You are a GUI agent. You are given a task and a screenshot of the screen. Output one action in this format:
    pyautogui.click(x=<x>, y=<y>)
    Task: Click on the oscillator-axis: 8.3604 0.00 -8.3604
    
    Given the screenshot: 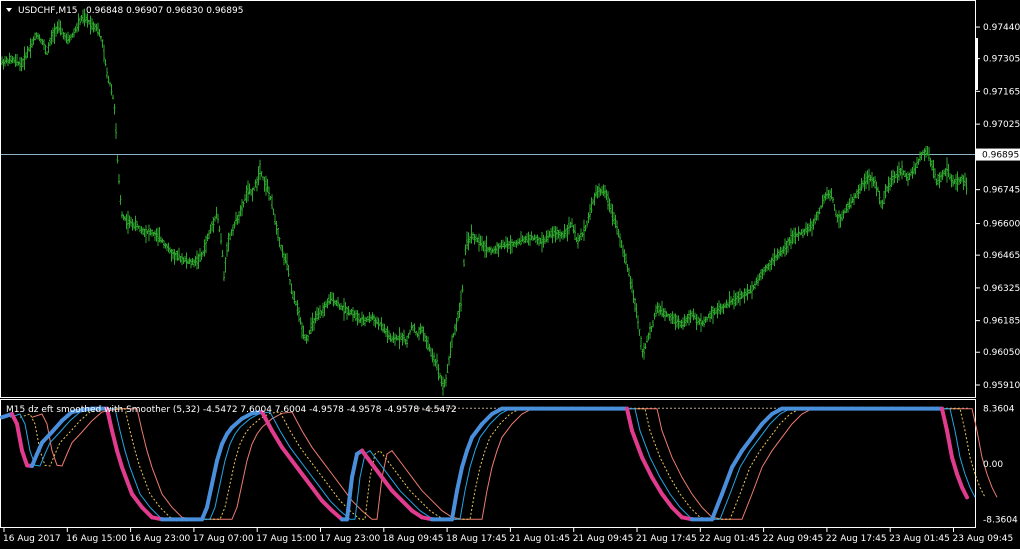 What is the action you would take?
    pyautogui.click(x=1000, y=464)
    